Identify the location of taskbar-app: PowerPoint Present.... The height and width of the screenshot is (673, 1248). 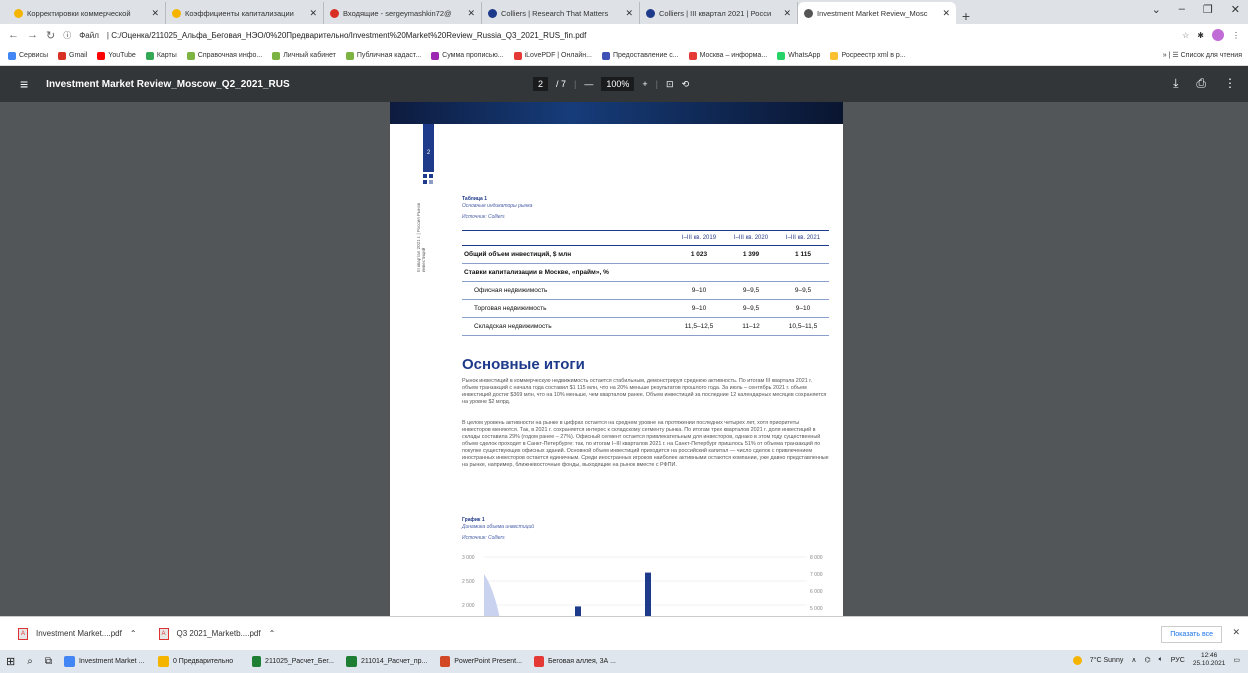
(481, 661).